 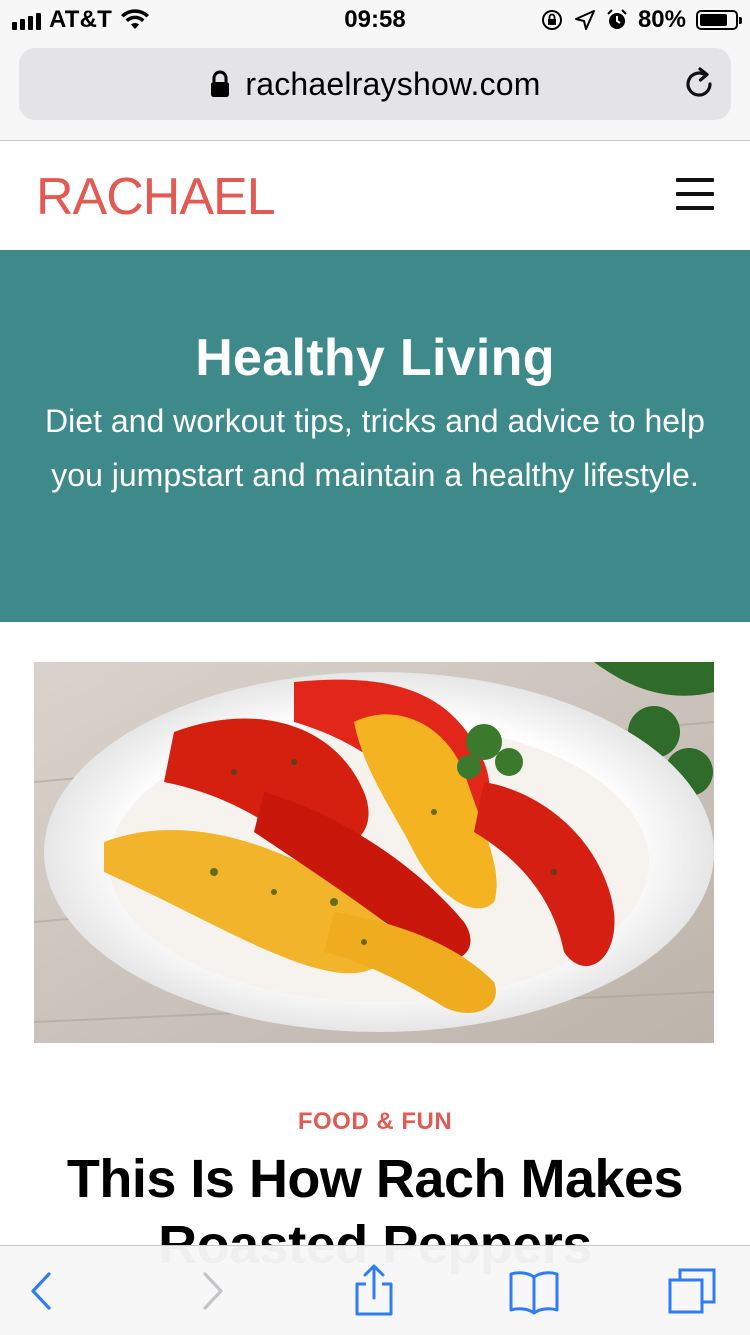 What do you see at coordinates (661, 19) in the screenshot?
I see `battery-percent: 80%` at bounding box center [661, 19].